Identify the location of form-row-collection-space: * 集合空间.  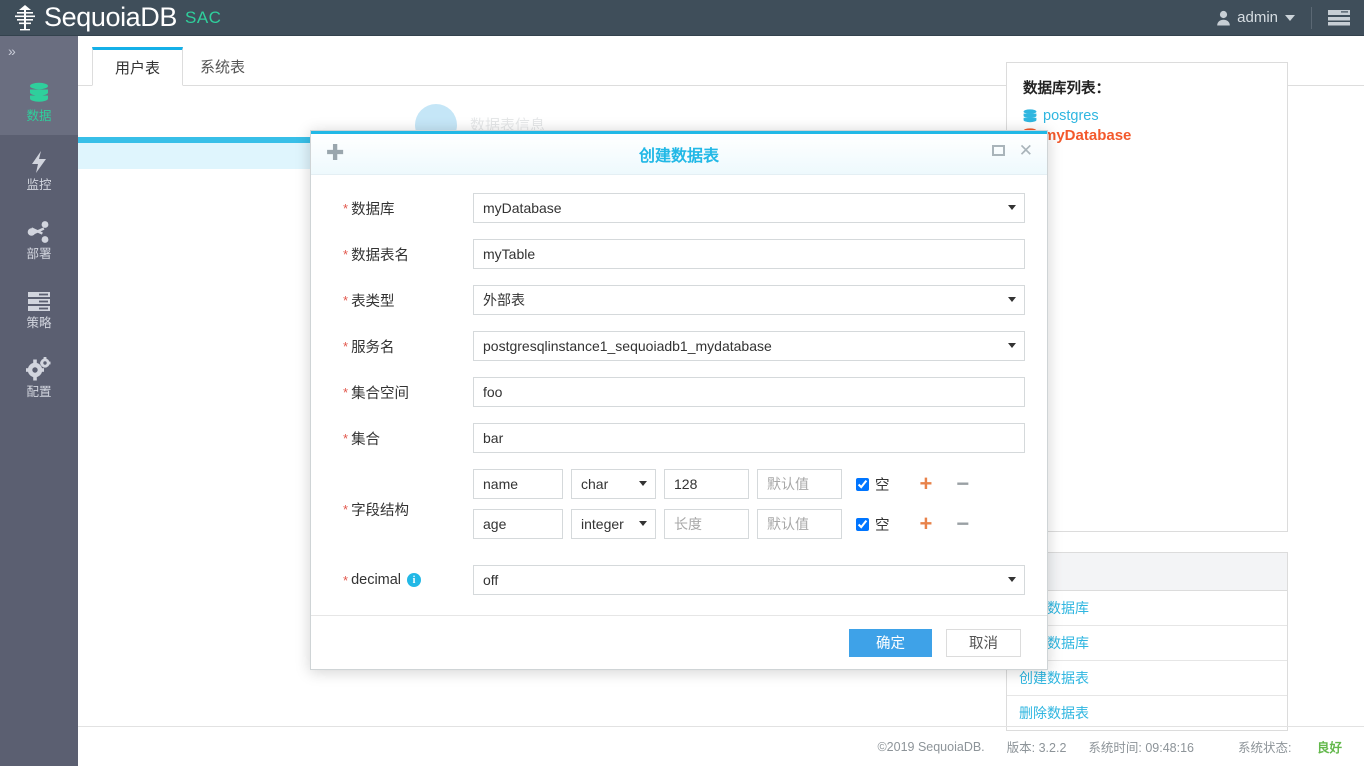
(679, 392).